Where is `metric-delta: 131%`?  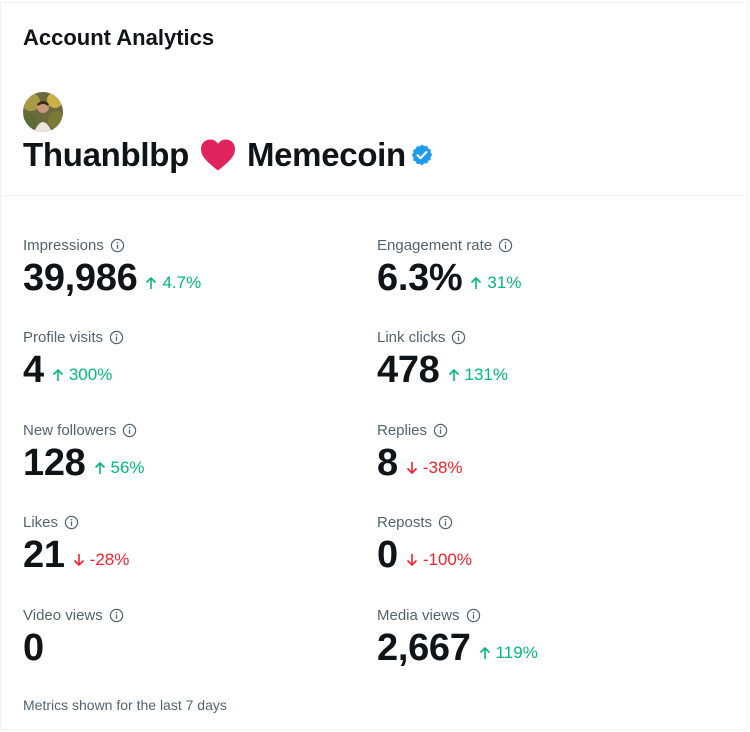
metric-delta: 131% is located at coordinates (478, 375).